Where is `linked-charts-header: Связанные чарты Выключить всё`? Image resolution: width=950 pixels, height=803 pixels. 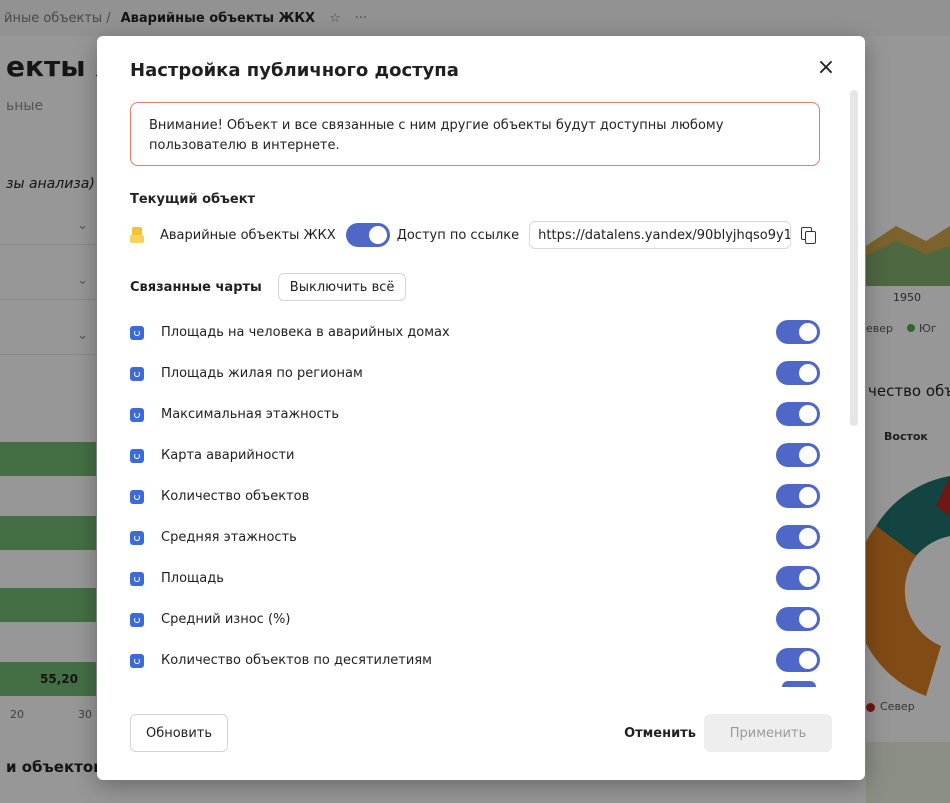
linked-charts-header: Связанные чарты Выключить всё is located at coordinates (268, 287).